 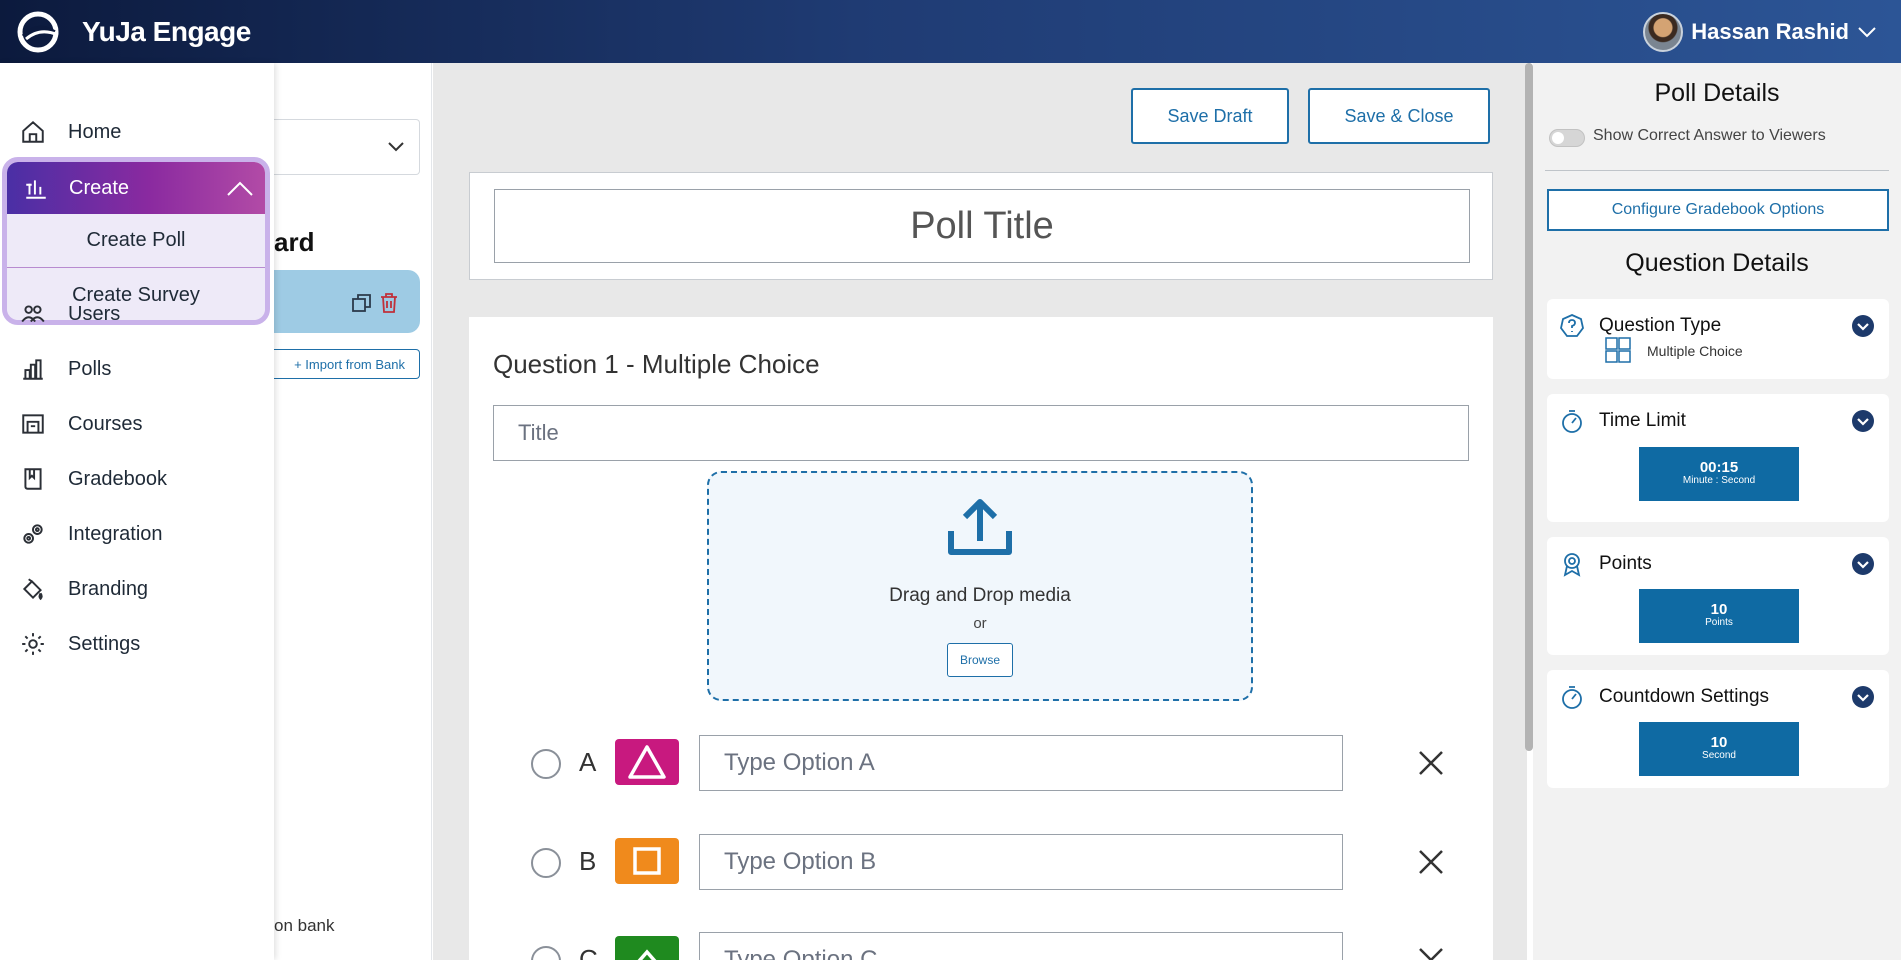 I want to click on duplicate-icon, so click(x=362, y=303).